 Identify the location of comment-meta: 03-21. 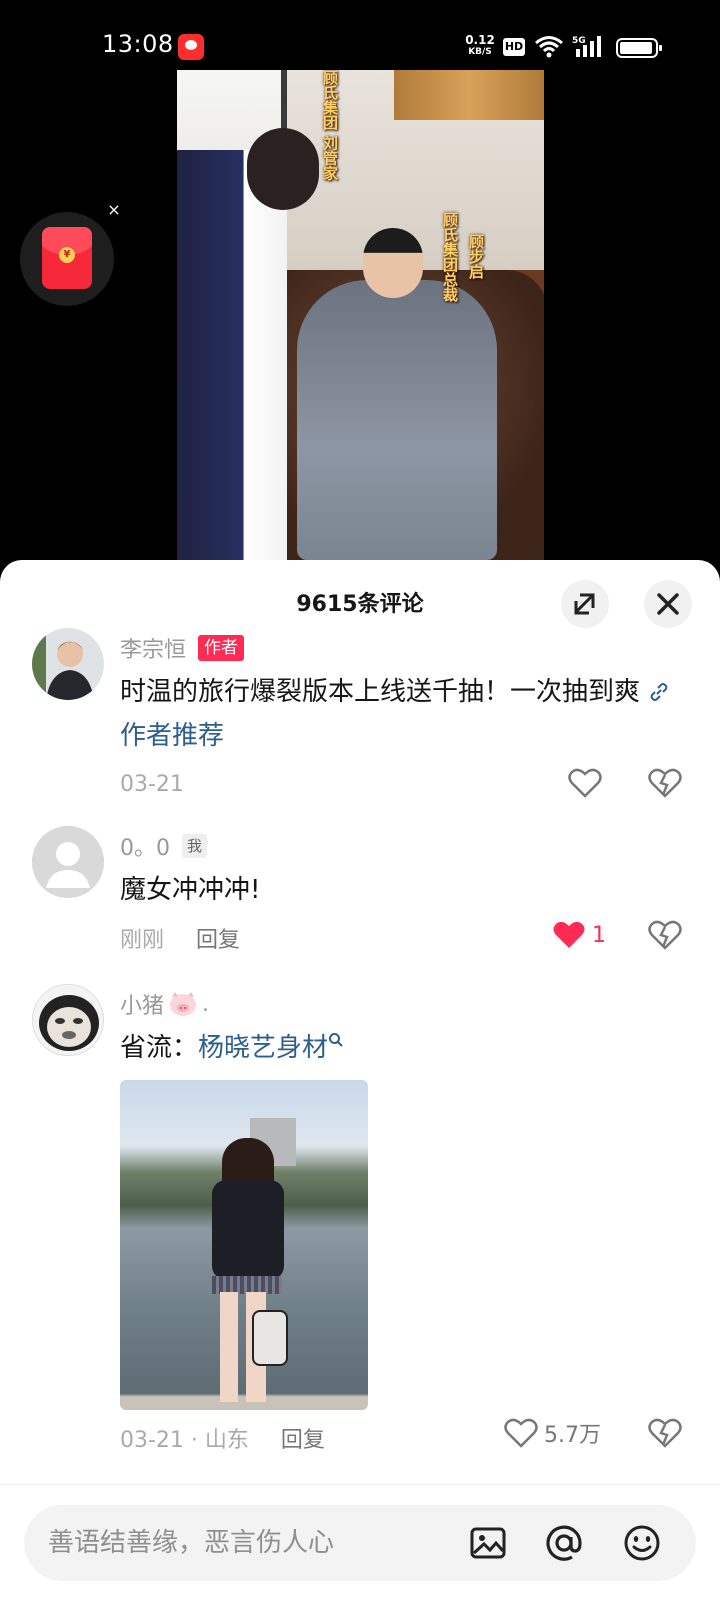
(152, 784).